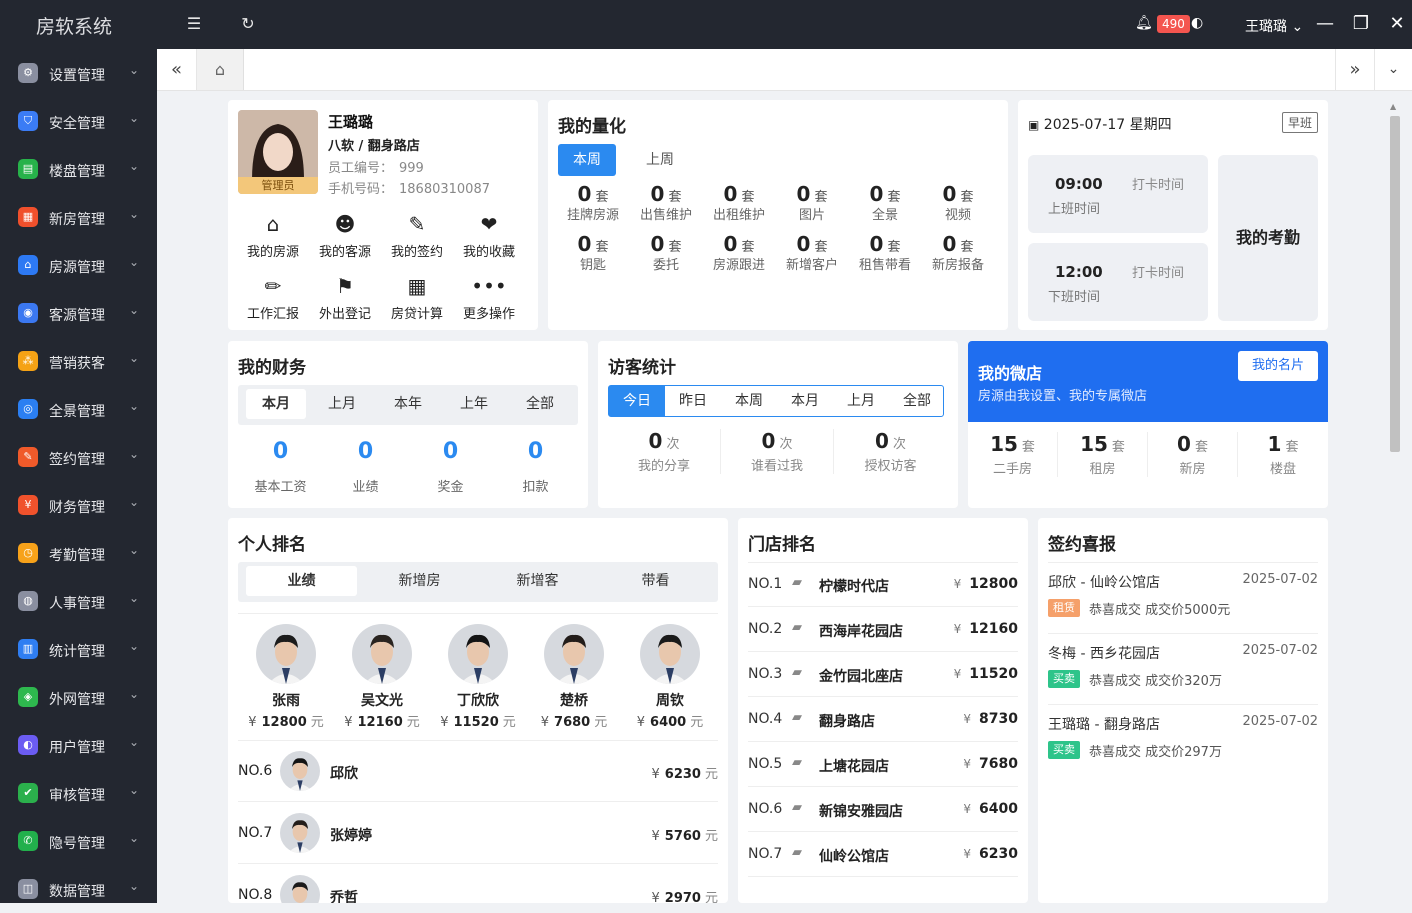 This screenshot has height=913, width=1412. I want to click on store-row: NO.6 ▰ 新锦安雅园店 ¥6400, so click(883, 809).